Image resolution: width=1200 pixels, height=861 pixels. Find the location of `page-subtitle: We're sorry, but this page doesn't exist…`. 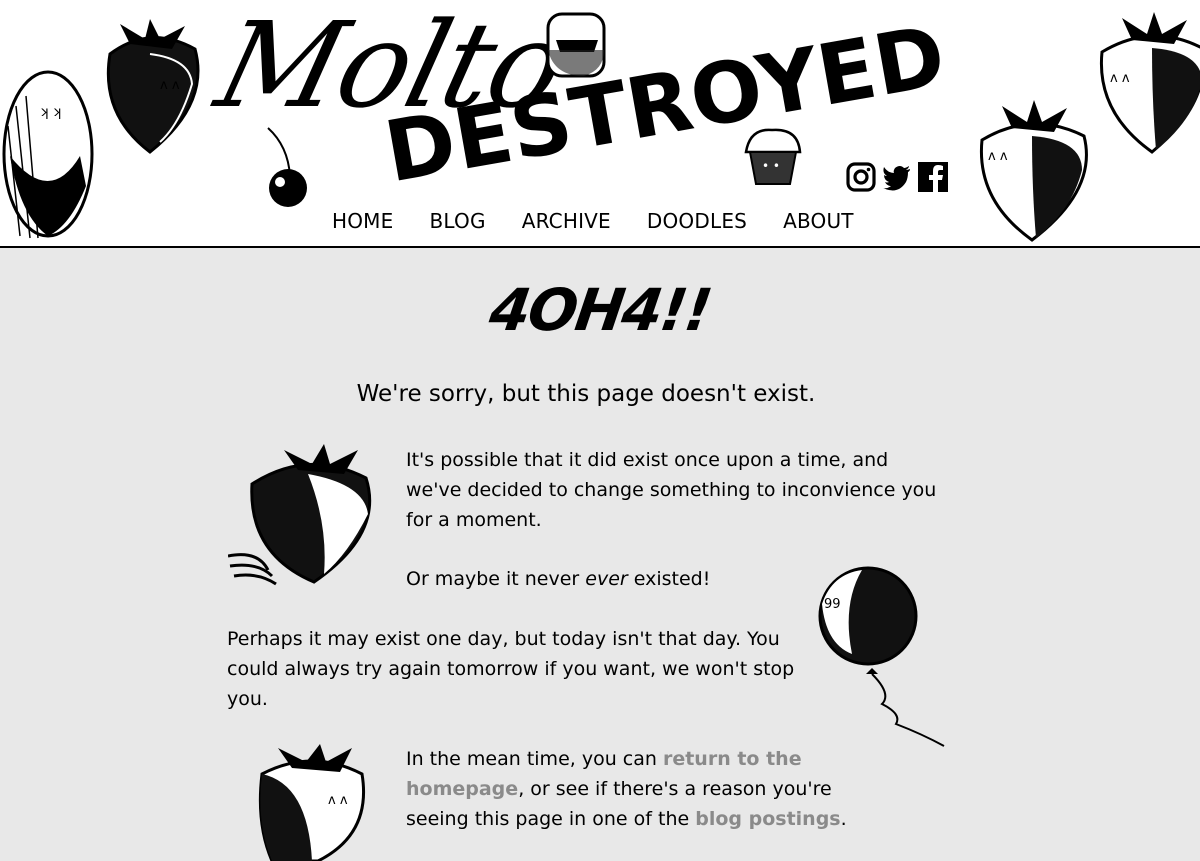

page-subtitle: We're sorry, but this page doesn't exist… is located at coordinates (586, 394).